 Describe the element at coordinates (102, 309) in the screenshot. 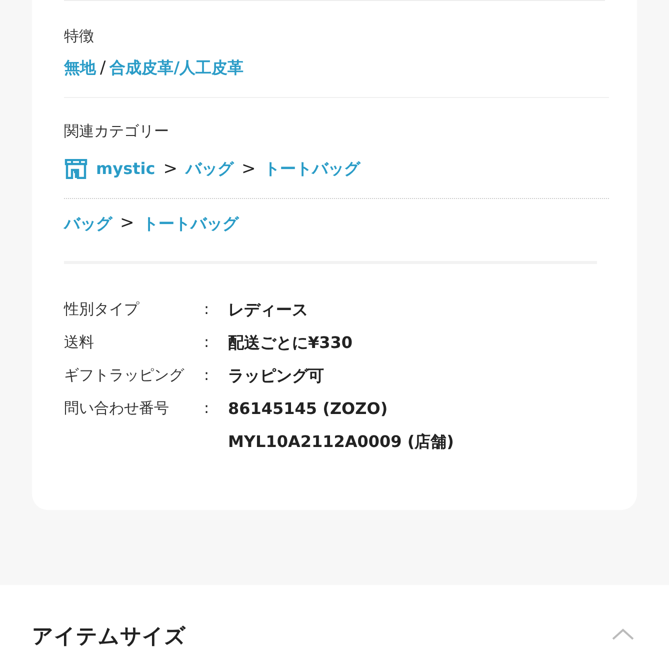

I see `spec-label: 性別タイプ` at that location.